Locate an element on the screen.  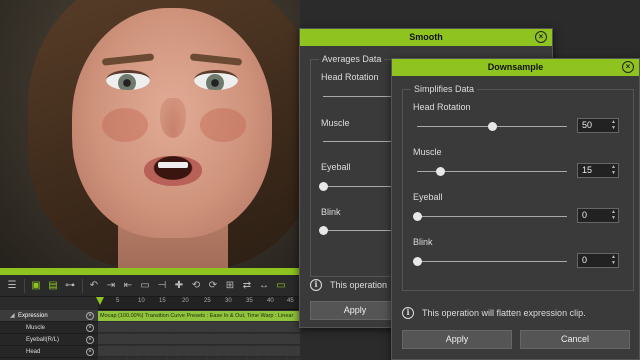
blink-spinbox: 0 ▲ ▼ is located at coordinates (598, 260).